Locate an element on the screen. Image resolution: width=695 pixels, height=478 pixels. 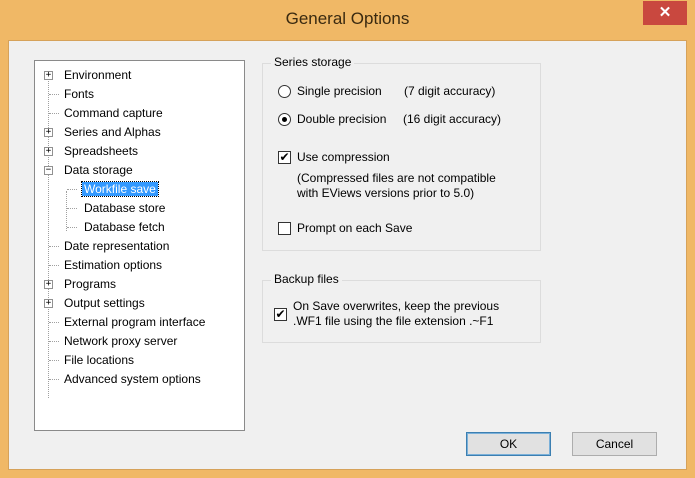
cancel-button: Cancel is located at coordinates (614, 444).